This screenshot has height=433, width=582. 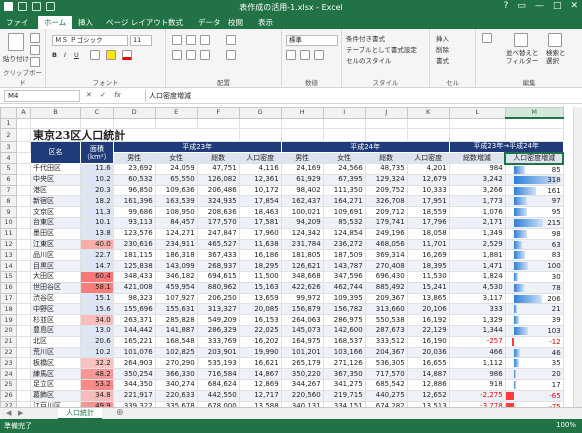 What do you see at coordinates (134, 363) in the screenshot?
I see `value-cell: 264,903` at bounding box center [134, 363].